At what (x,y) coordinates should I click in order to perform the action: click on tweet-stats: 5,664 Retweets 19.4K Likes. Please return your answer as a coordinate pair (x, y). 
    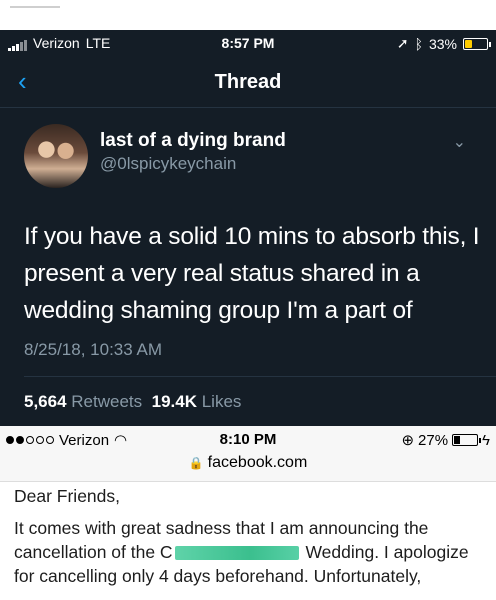
    Looking at the image, I should click on (132, 402).